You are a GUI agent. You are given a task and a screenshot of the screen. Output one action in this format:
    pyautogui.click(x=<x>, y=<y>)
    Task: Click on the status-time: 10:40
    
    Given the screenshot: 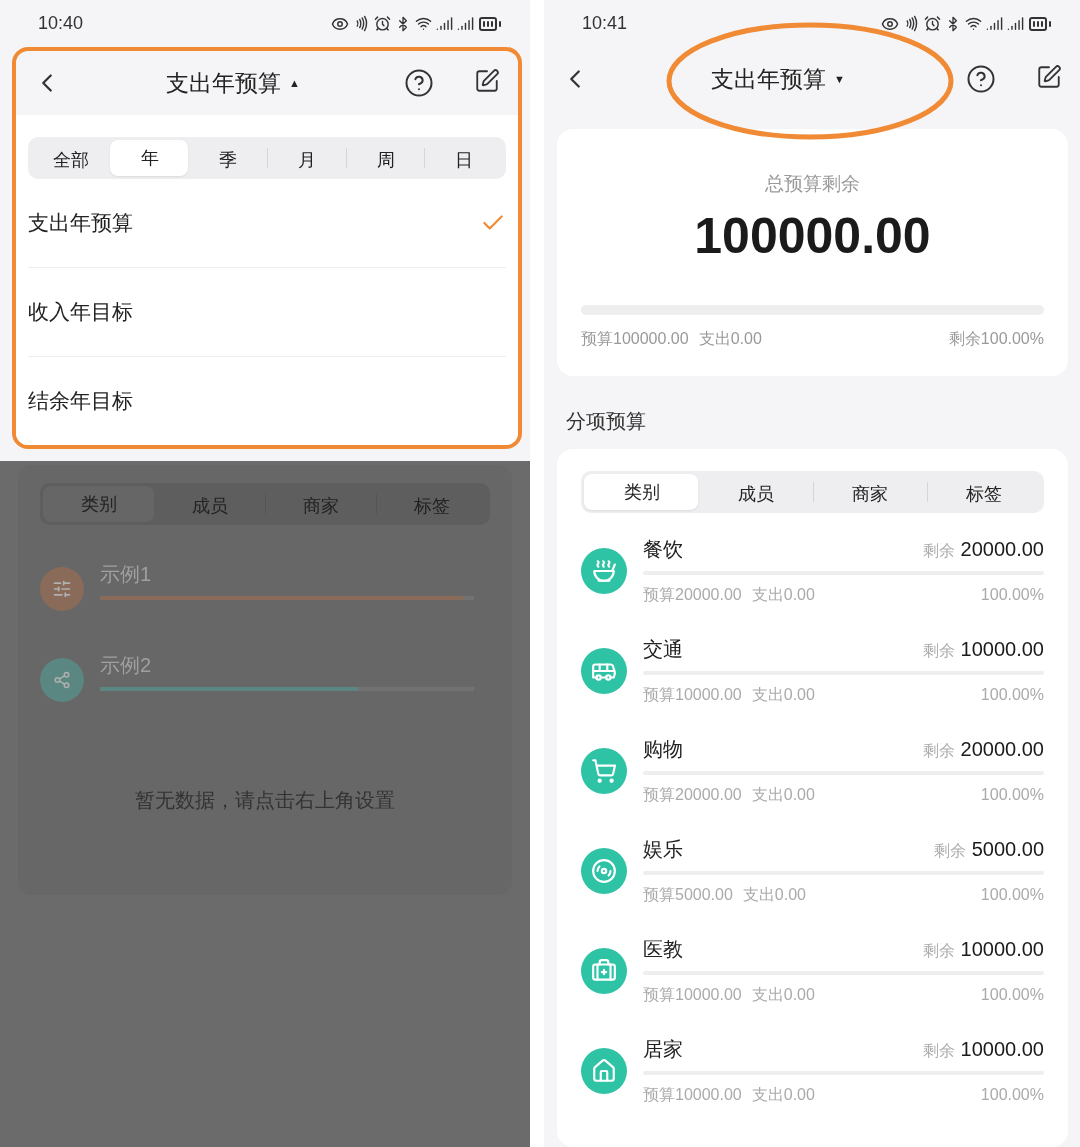 What is the action you would take?
    pyautogui.click(x=61, y=23)
    